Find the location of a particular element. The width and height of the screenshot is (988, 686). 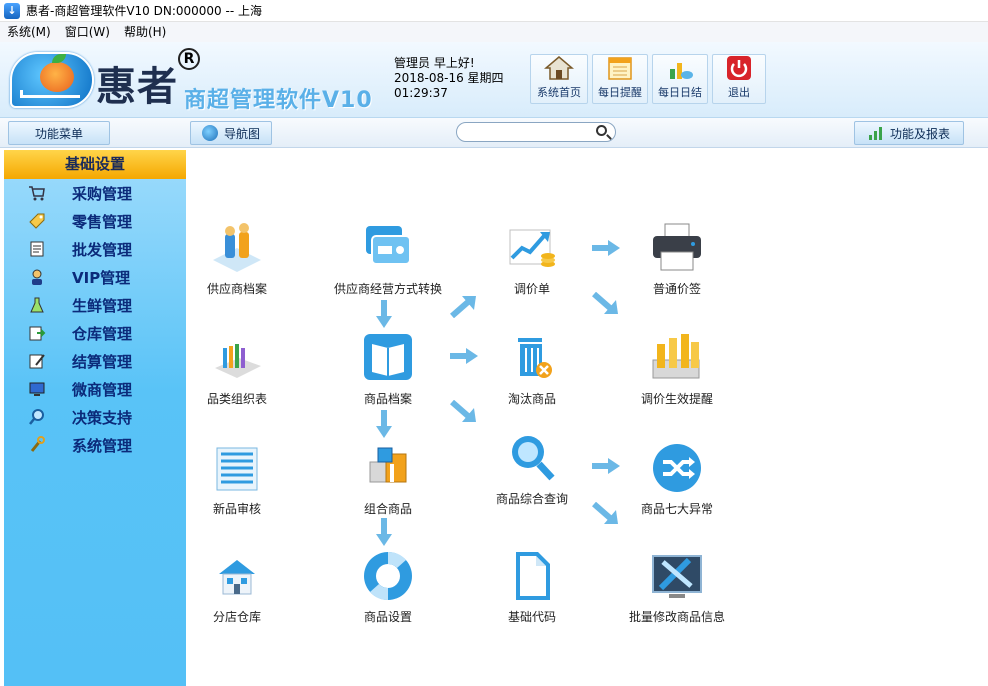

nav-price-effective-reminder: 调价生效提醒 is located at coordinates (677, 368).